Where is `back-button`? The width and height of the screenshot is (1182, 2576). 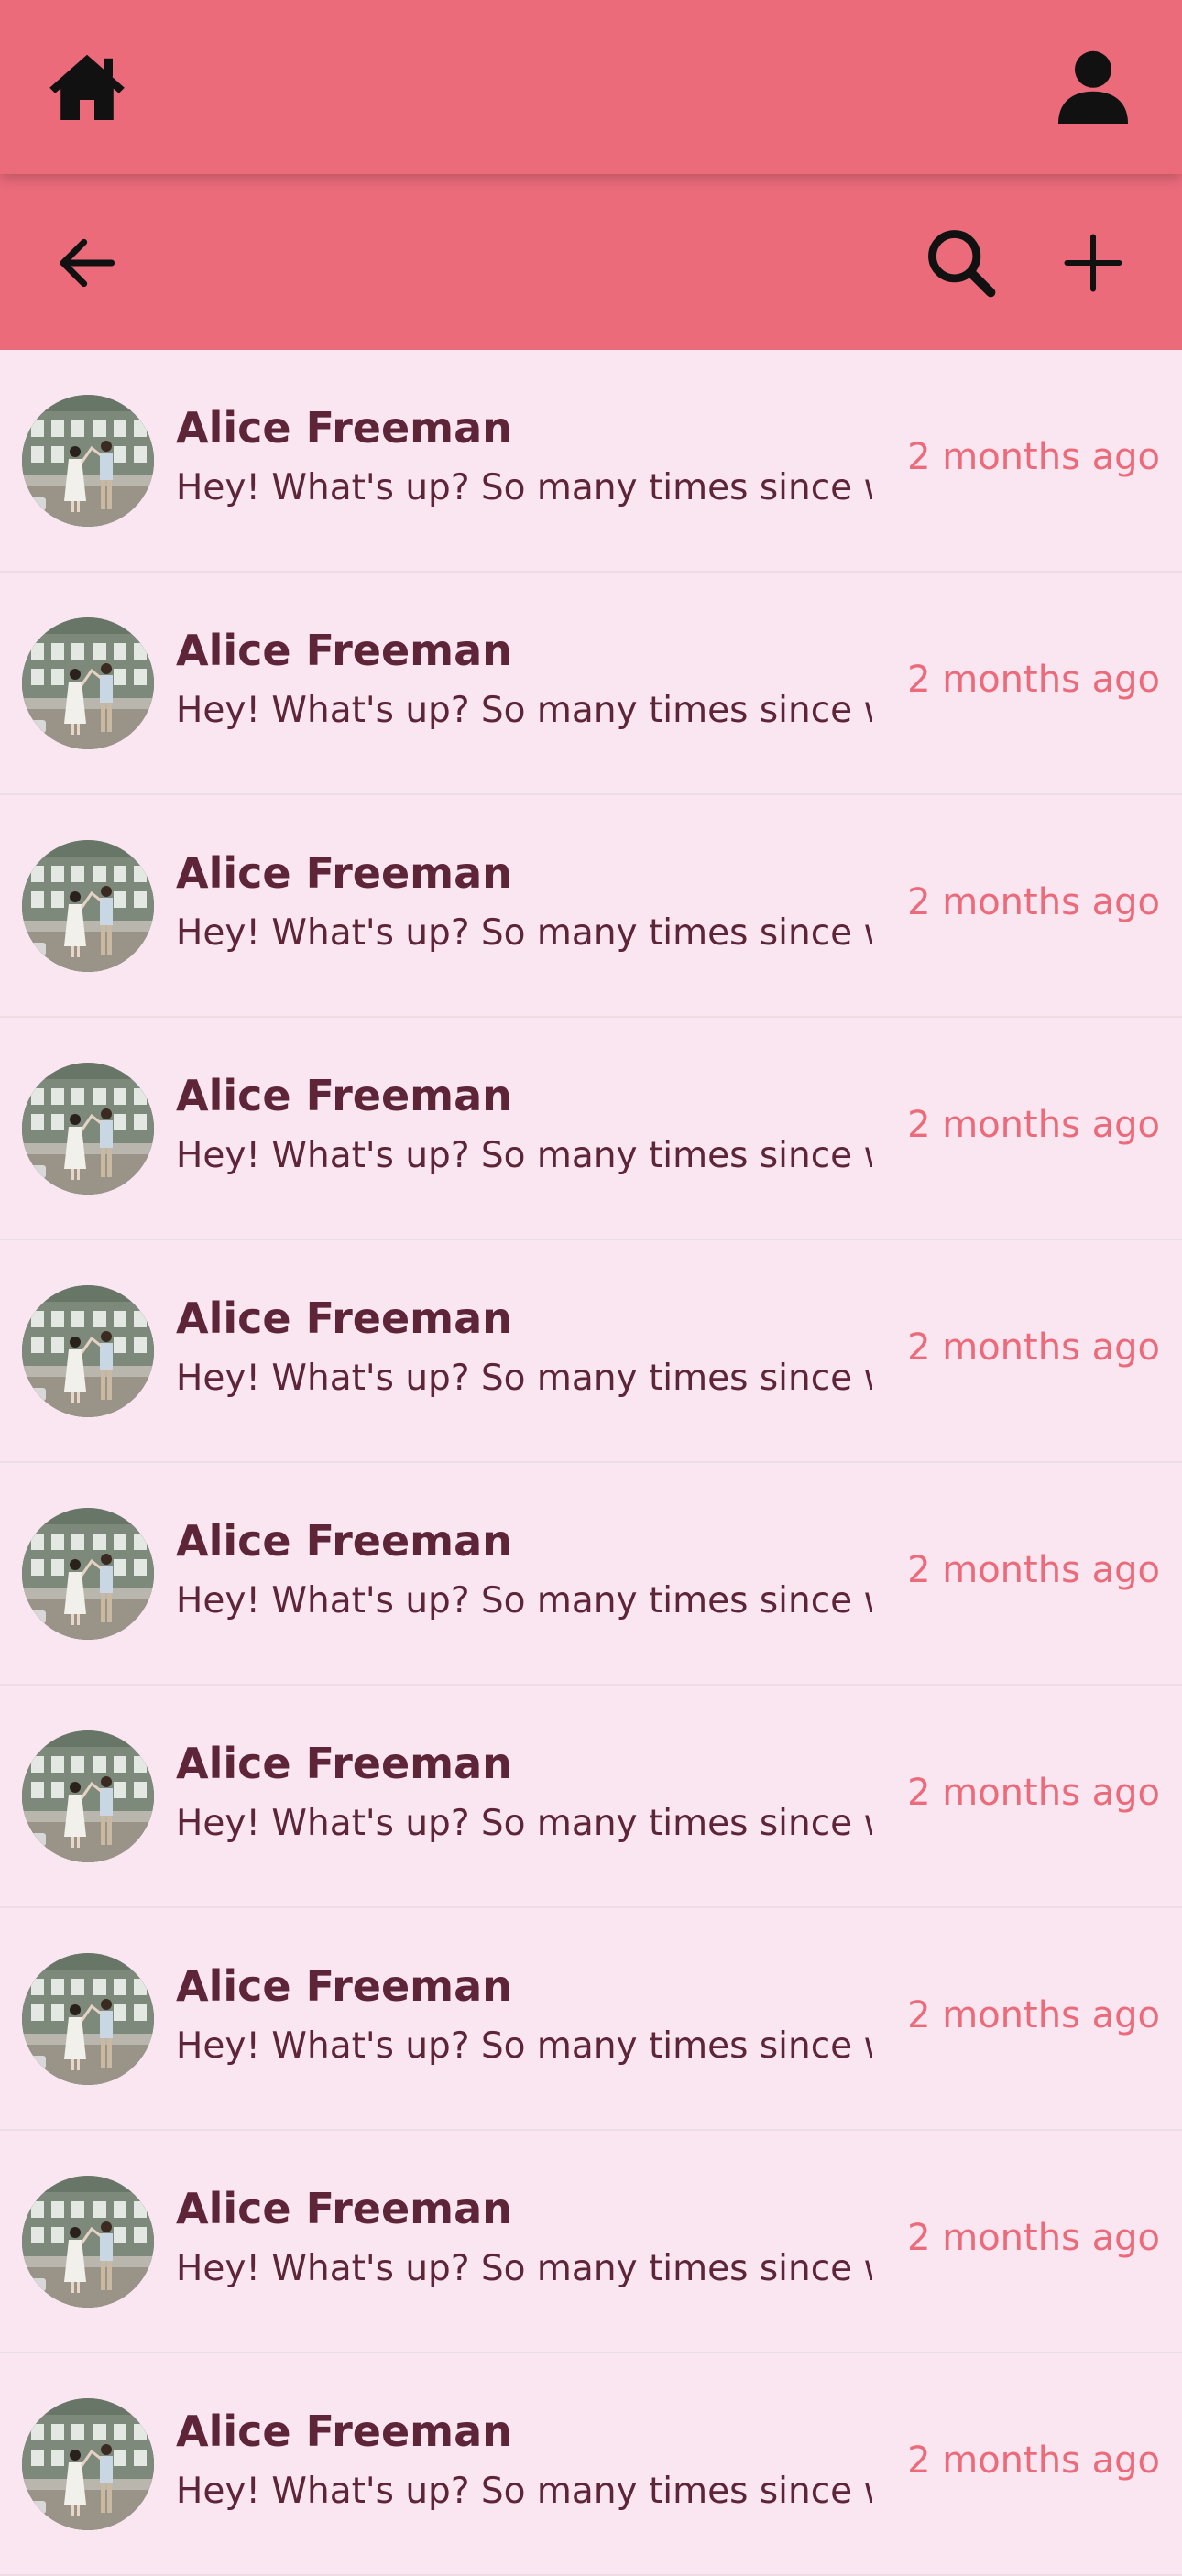
back-button is located at coordinates (87, 263).